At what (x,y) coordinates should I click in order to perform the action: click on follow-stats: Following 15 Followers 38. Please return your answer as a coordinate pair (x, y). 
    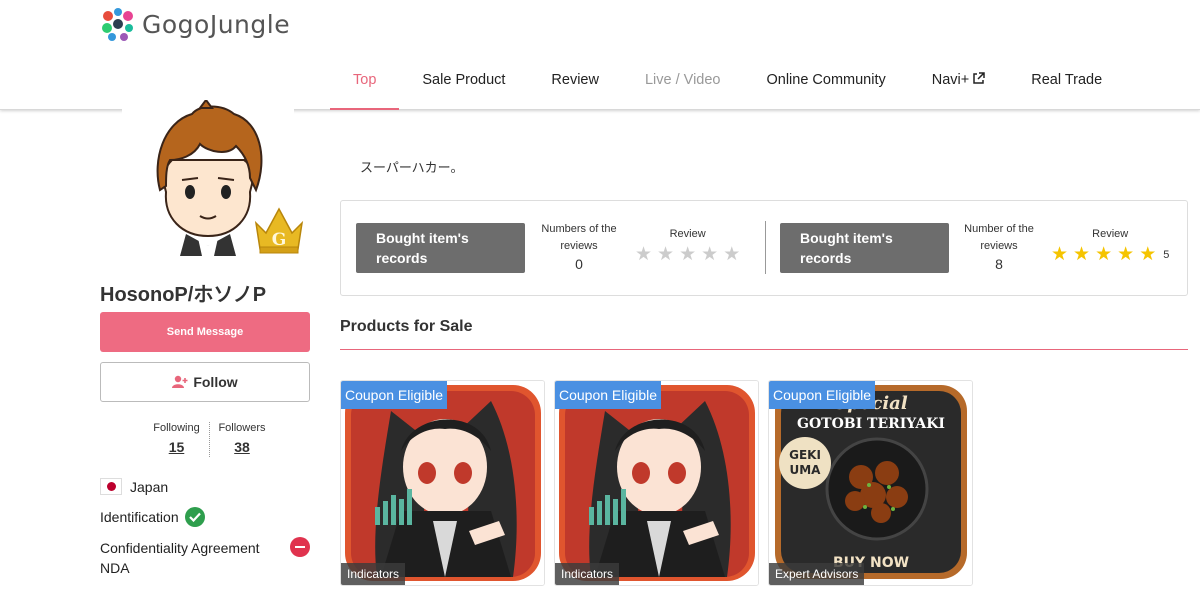
    Looking at the image, I should click on (209, 439).